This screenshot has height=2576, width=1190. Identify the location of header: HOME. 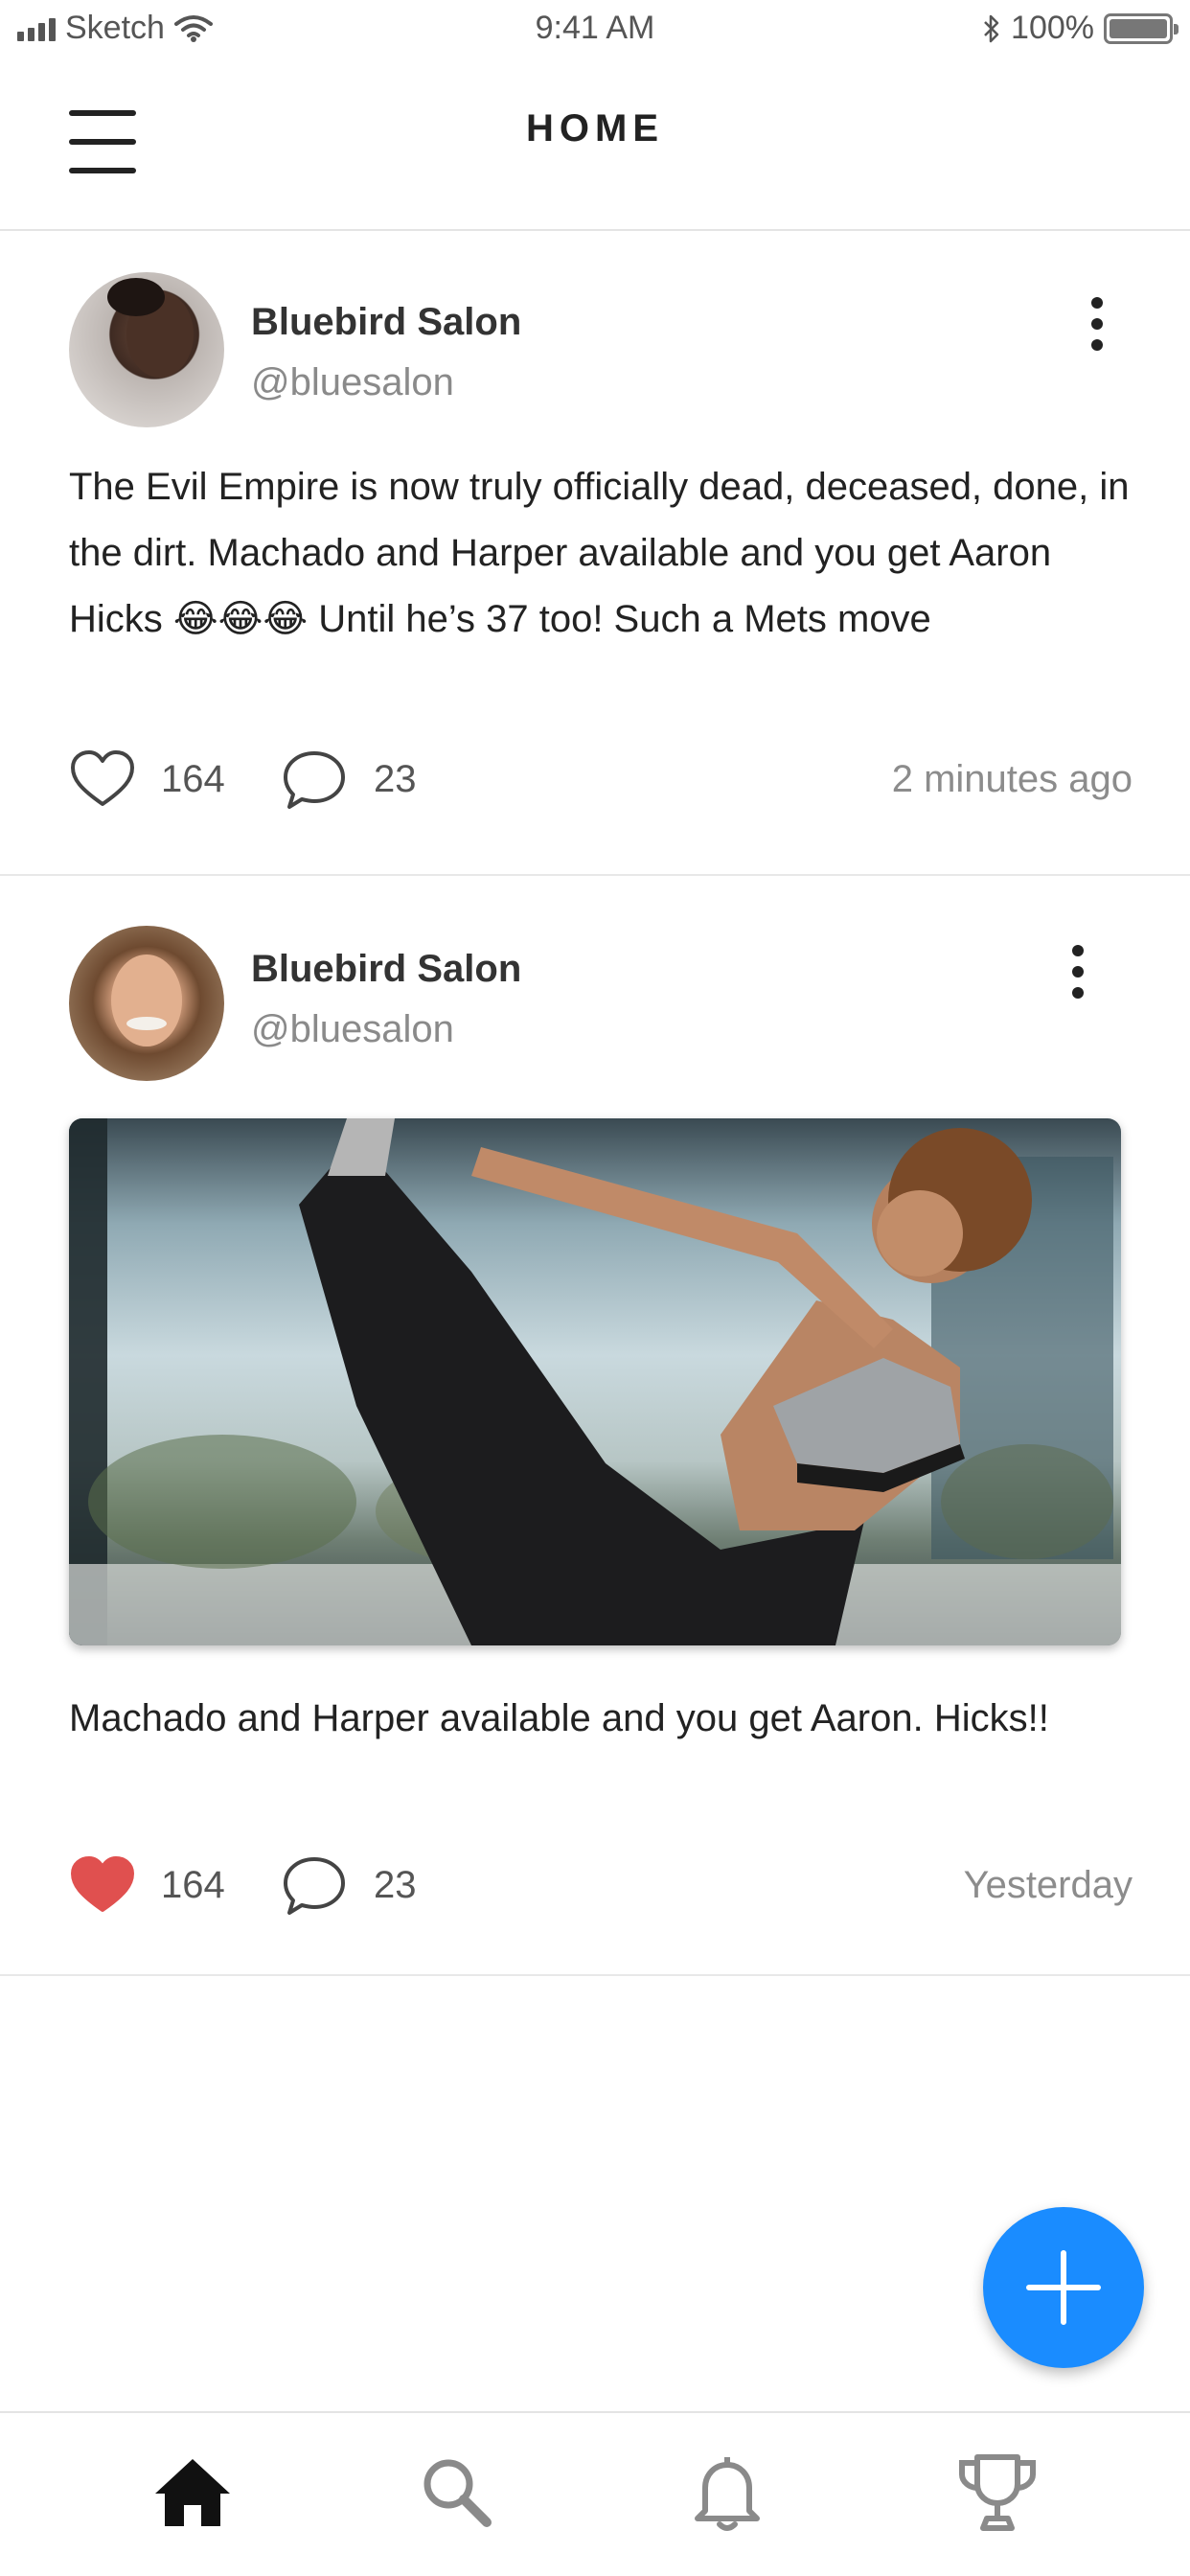
(595, 144).